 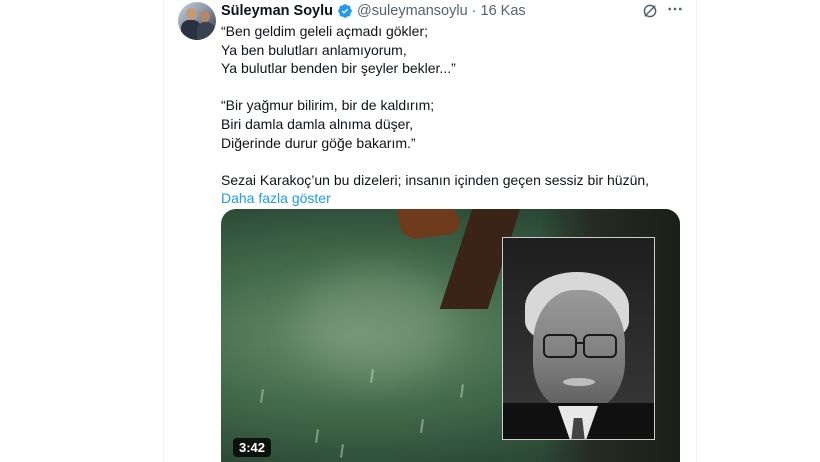 I want to click on video-duration-badge: 3:42, so click(x=252, y=447).